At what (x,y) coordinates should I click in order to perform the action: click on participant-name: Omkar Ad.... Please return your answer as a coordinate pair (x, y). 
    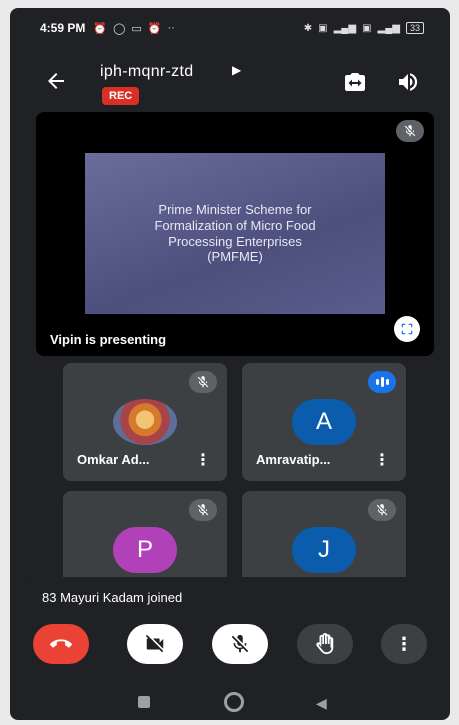
    Looking at the image, I should click on (113, 459).